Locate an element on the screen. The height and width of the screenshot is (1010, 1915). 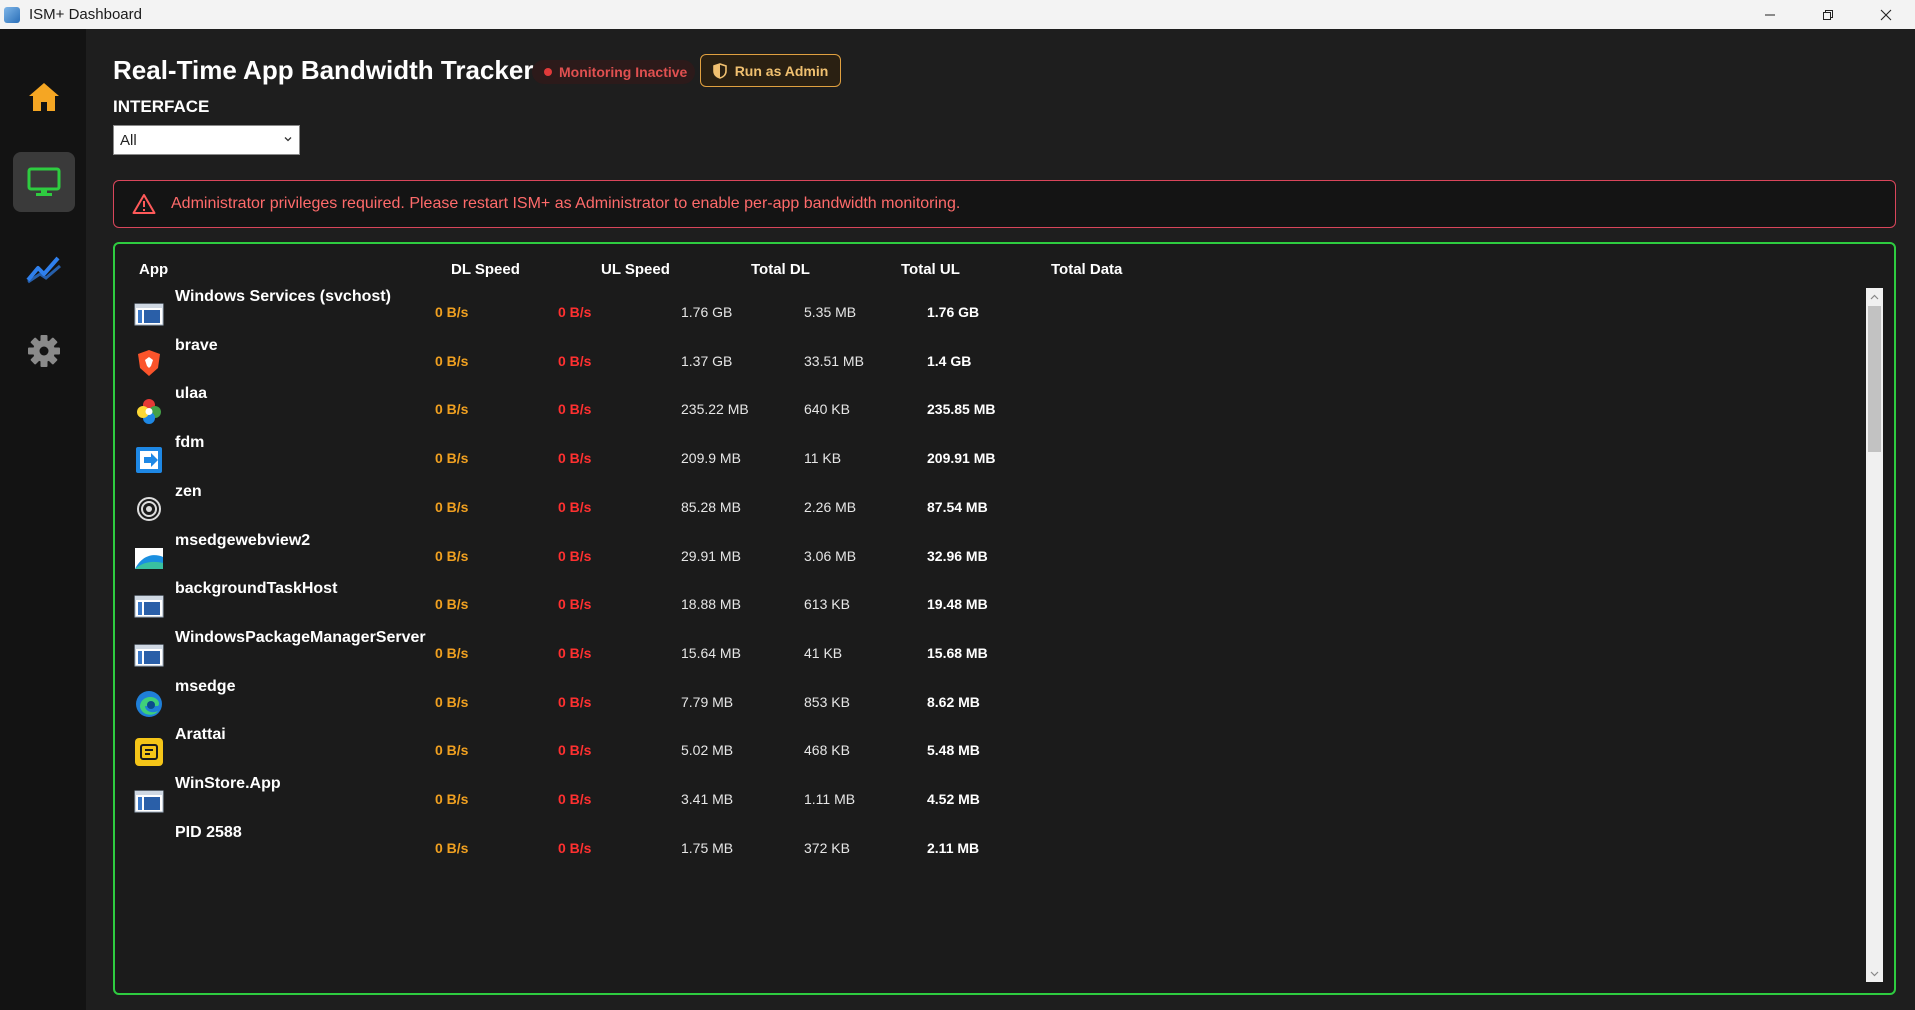
run-as-admin-button: Run as Admin is located at coordinates (770, 70).